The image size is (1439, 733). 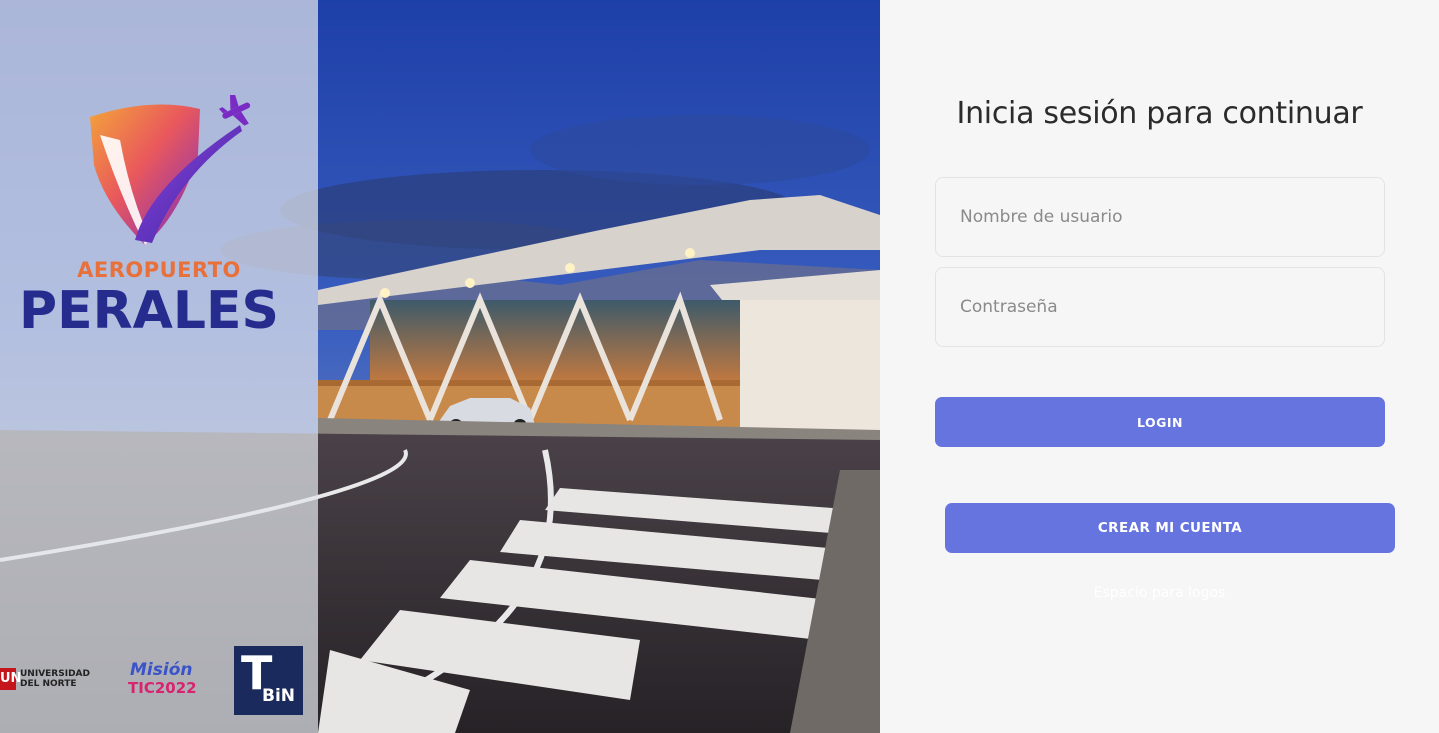 I want to click on un-line2: DEL NORTE, so click(x=48, y=684).